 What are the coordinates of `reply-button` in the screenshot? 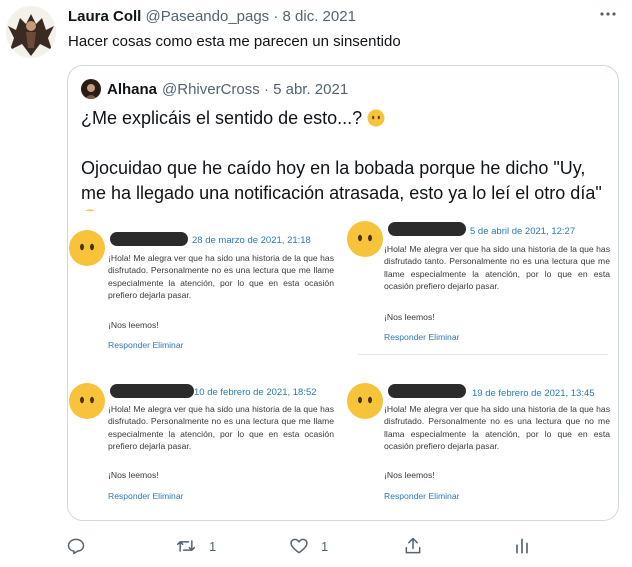 It's located at (76, 546).